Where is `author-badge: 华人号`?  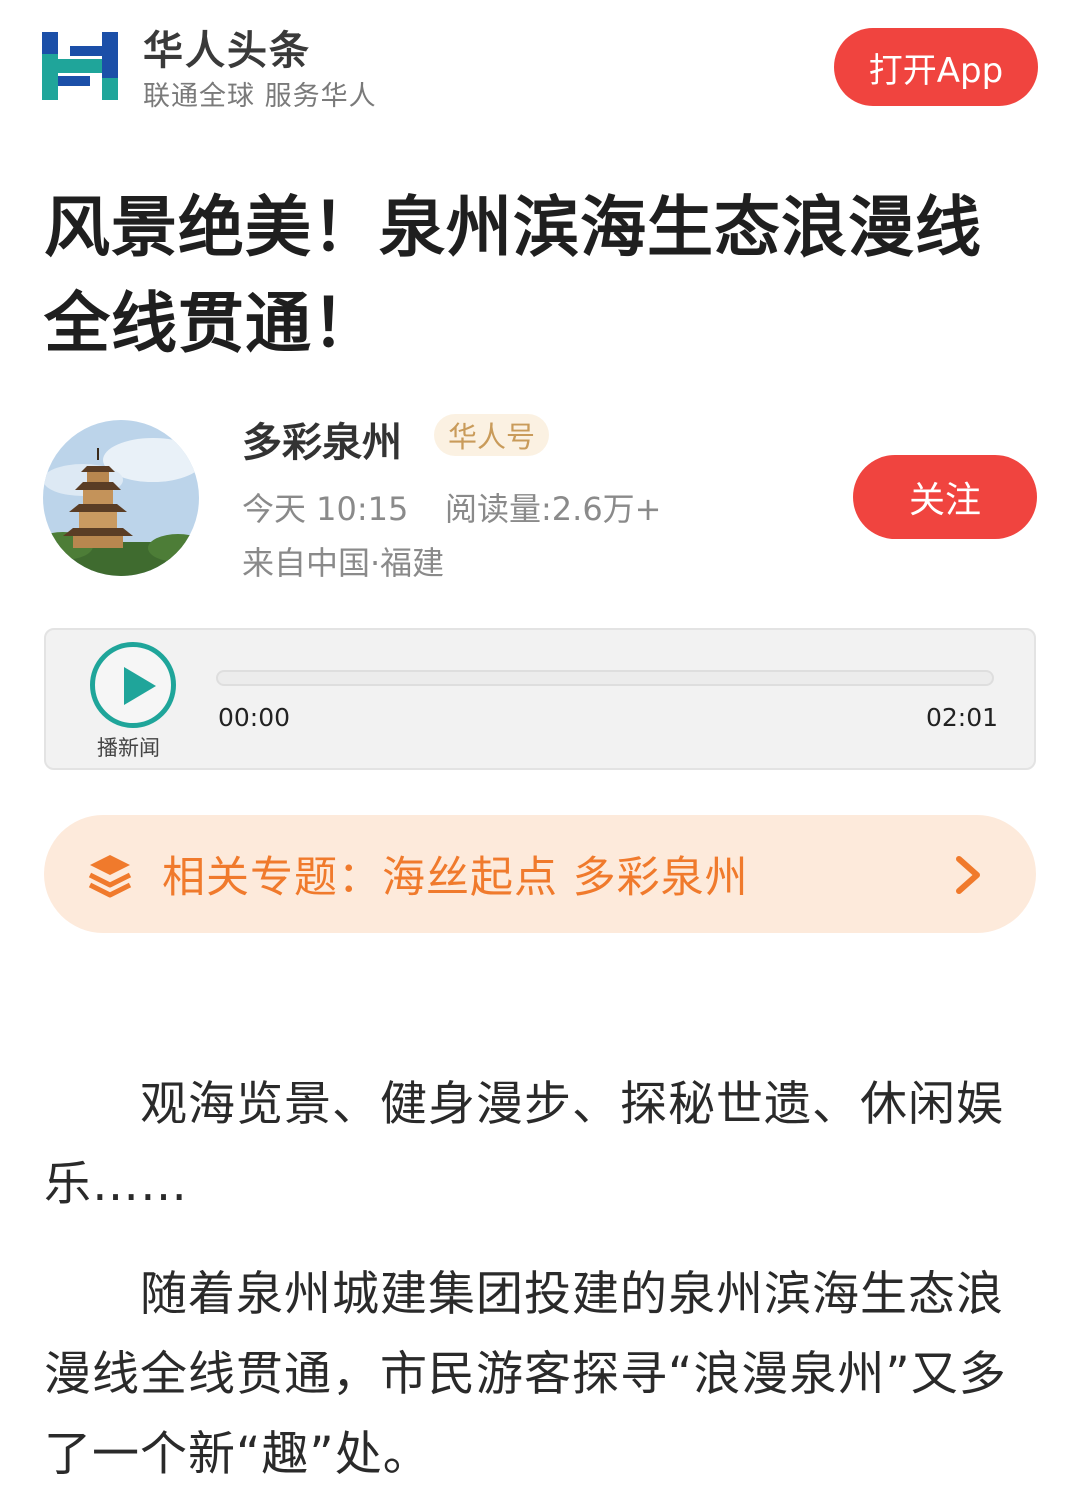
author-badge: 华人号 is located at coordinates (492, 435).